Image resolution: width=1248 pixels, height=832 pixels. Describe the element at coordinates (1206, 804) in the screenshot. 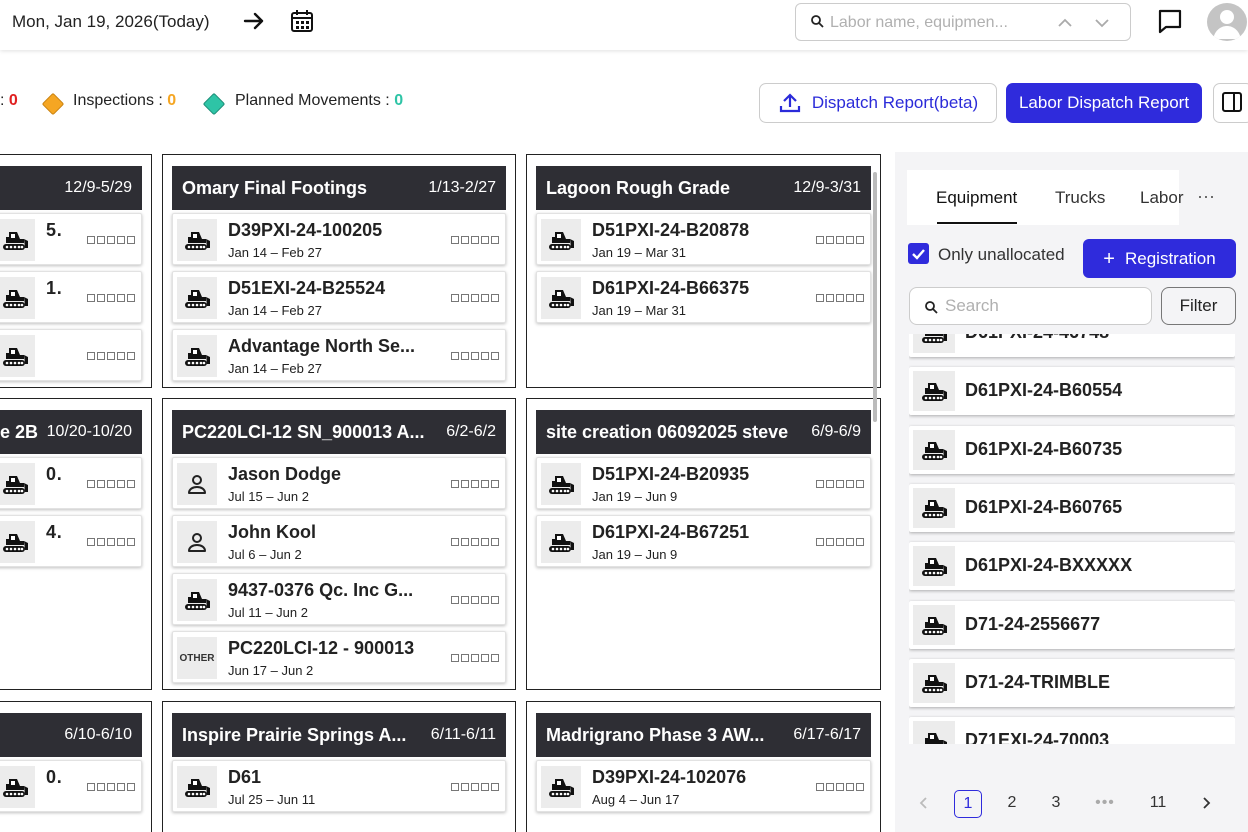

I see `next-page-icon` at that location.